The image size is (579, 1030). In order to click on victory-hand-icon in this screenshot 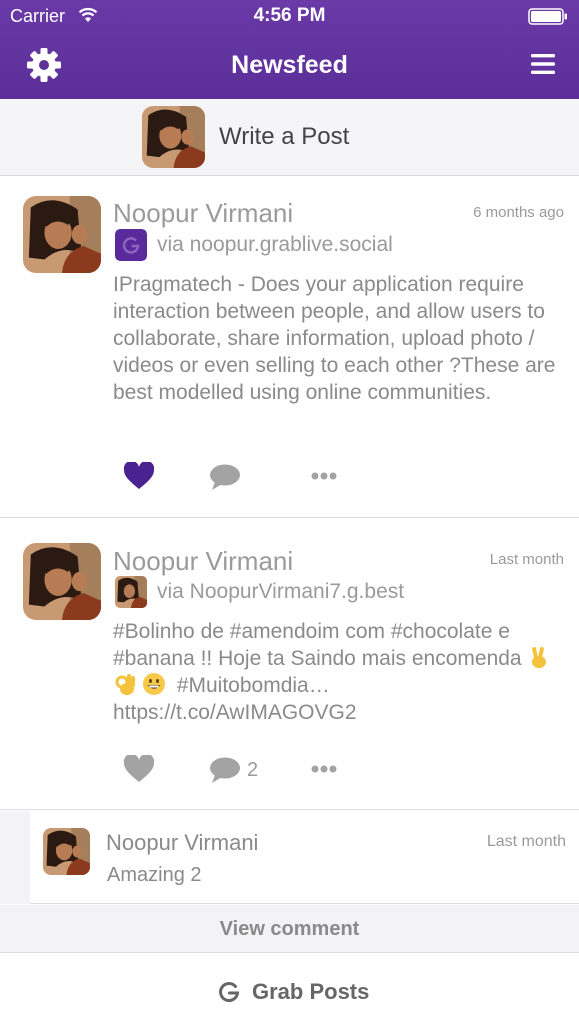, I will do `click(539, 657)`.